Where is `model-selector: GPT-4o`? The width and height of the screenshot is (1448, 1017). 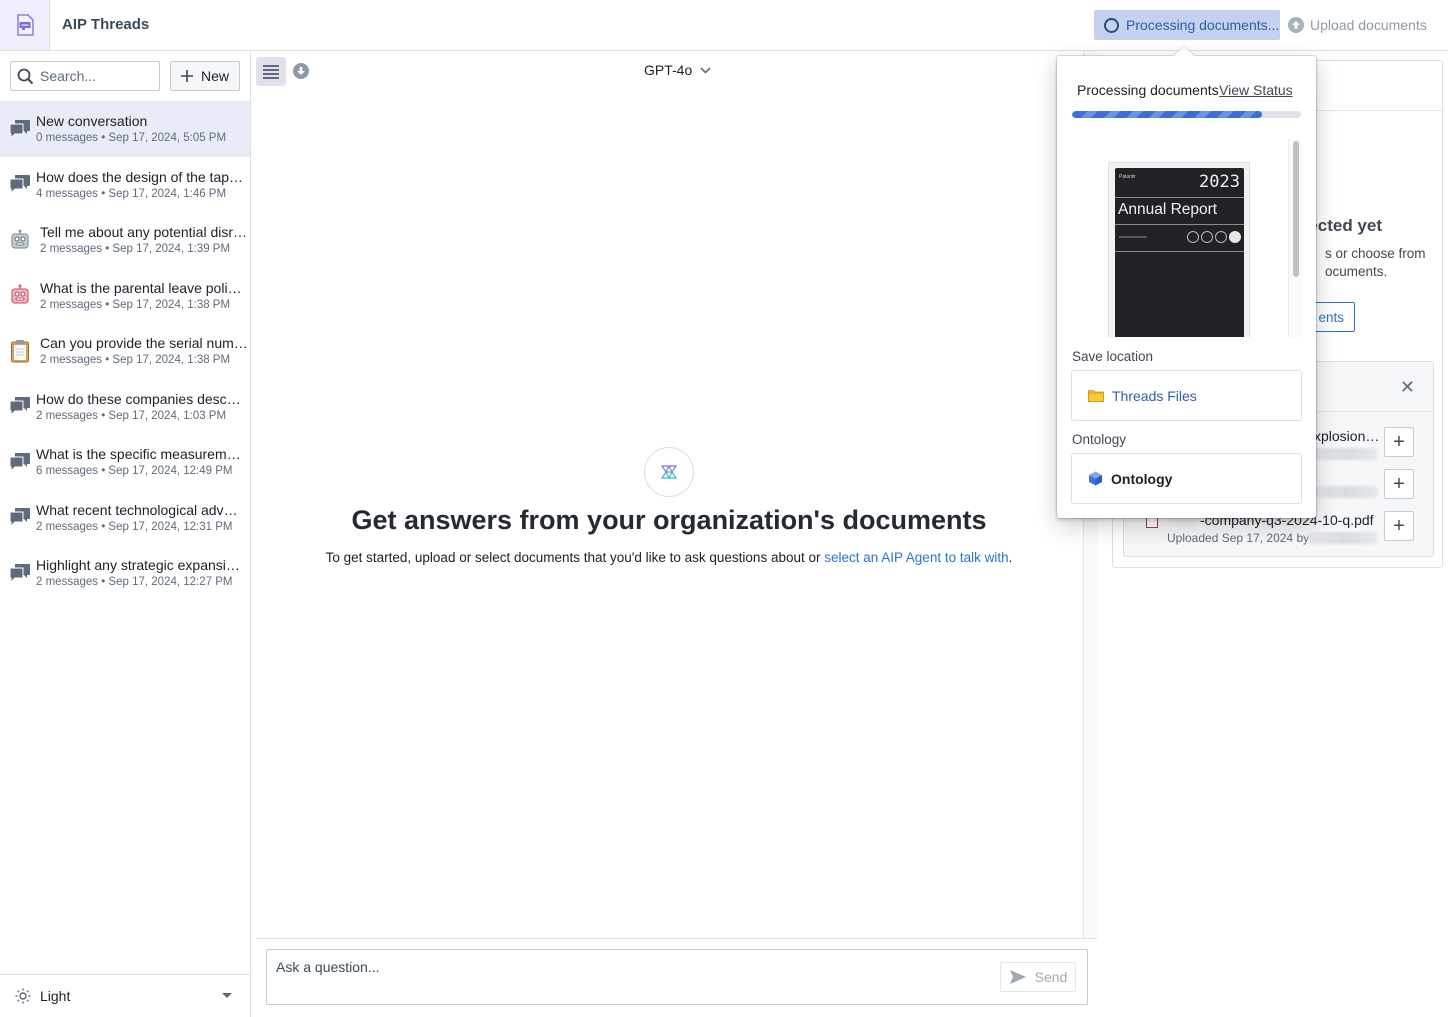 model-selector: GPT-4o is located at coordinates (677, 70).